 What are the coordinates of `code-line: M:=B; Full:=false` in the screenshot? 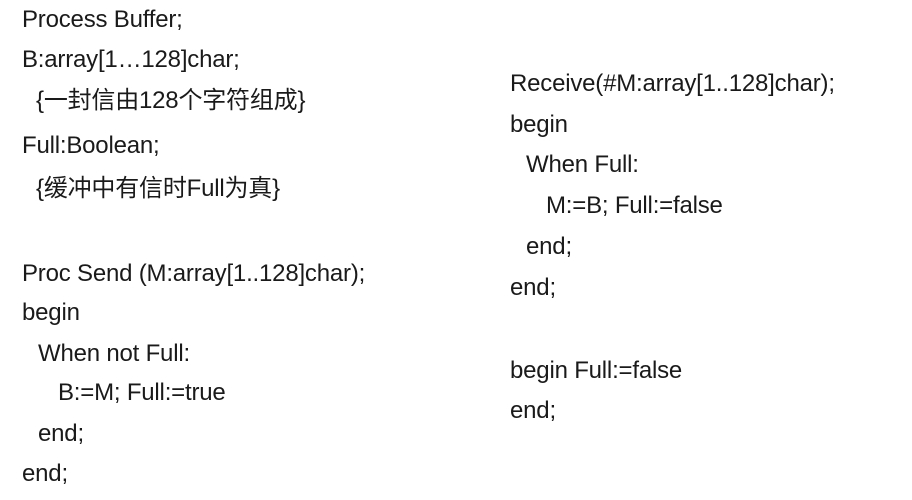 It's located at (634, 205).